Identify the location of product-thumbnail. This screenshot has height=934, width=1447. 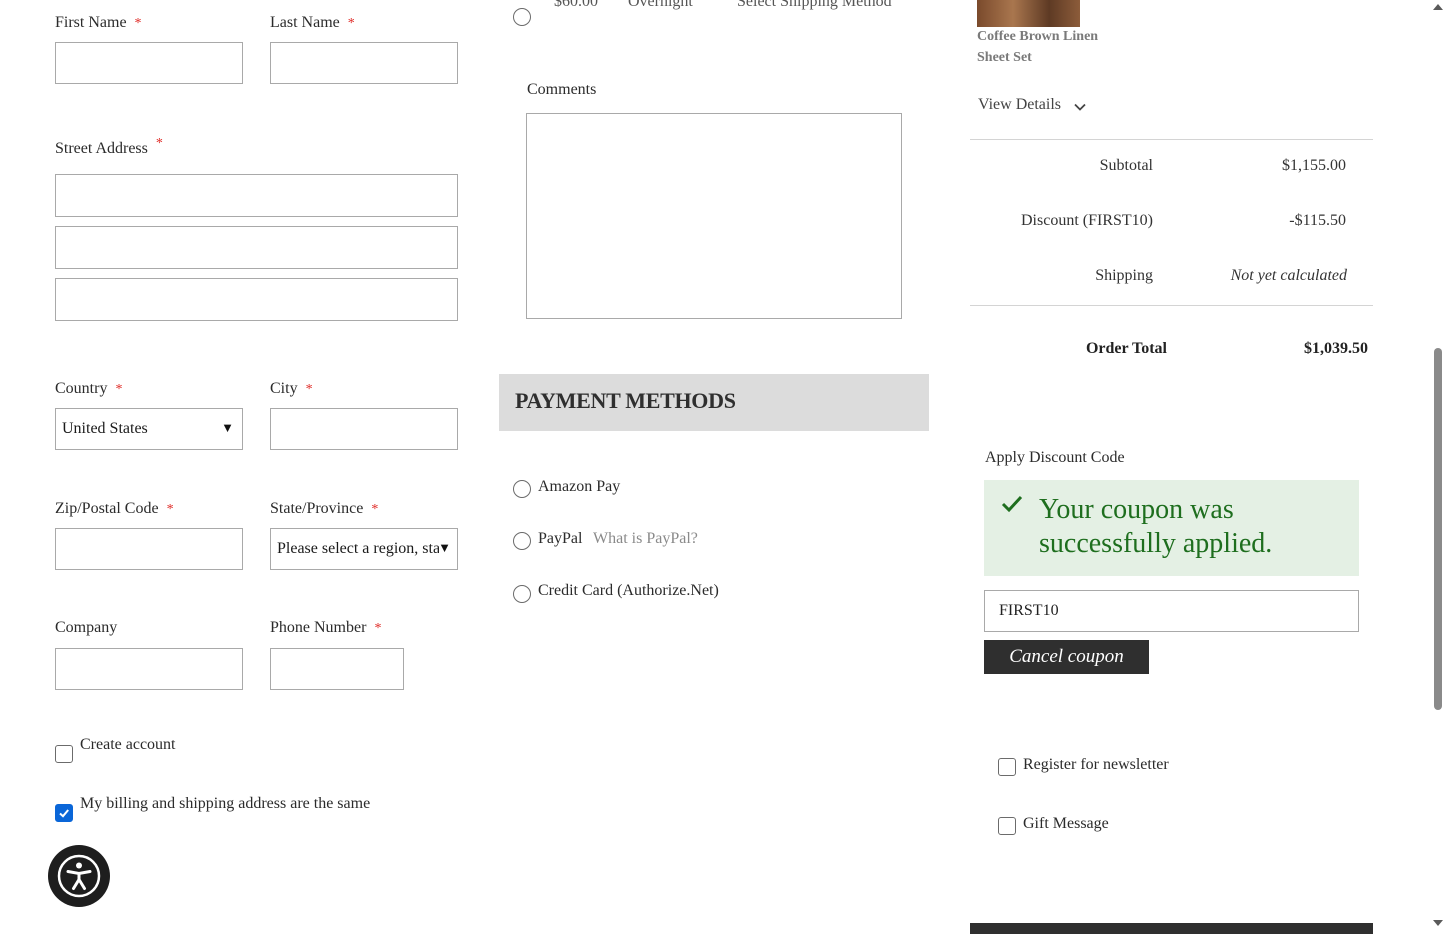
(1028, 13).